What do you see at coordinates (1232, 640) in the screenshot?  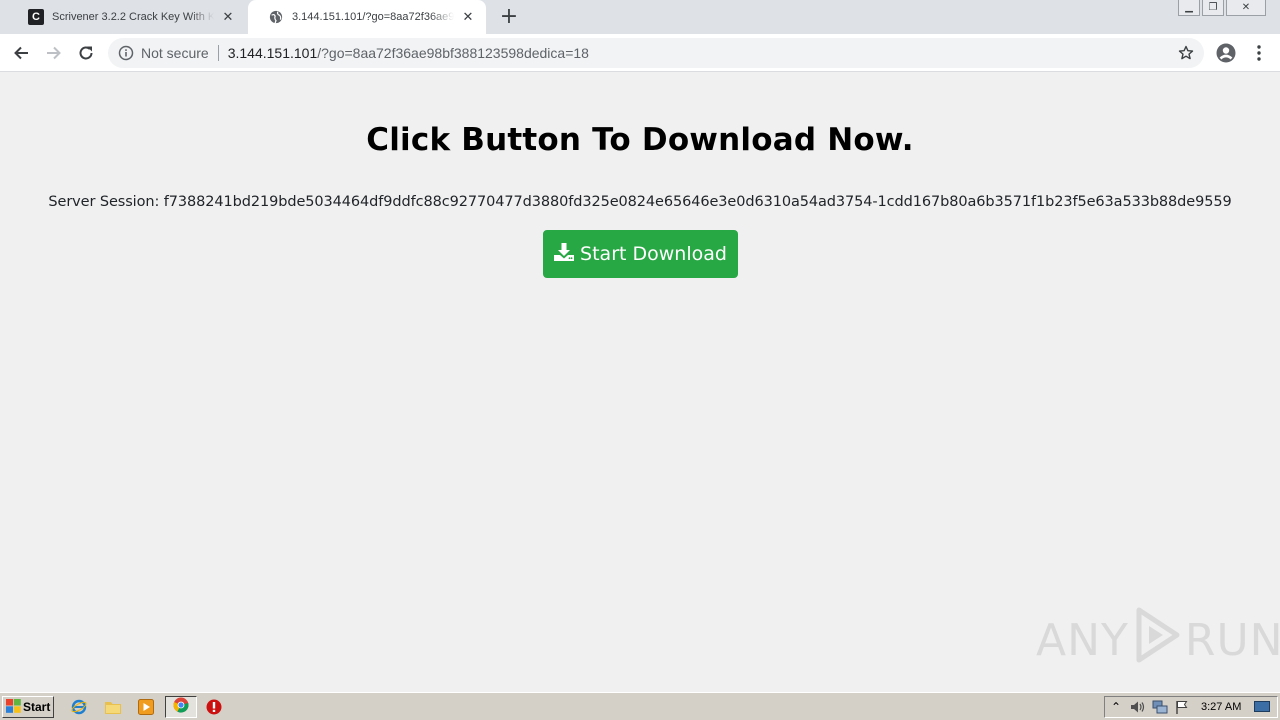 I see `watermark-right-text: RUN` at bounding box center [1232, 640].